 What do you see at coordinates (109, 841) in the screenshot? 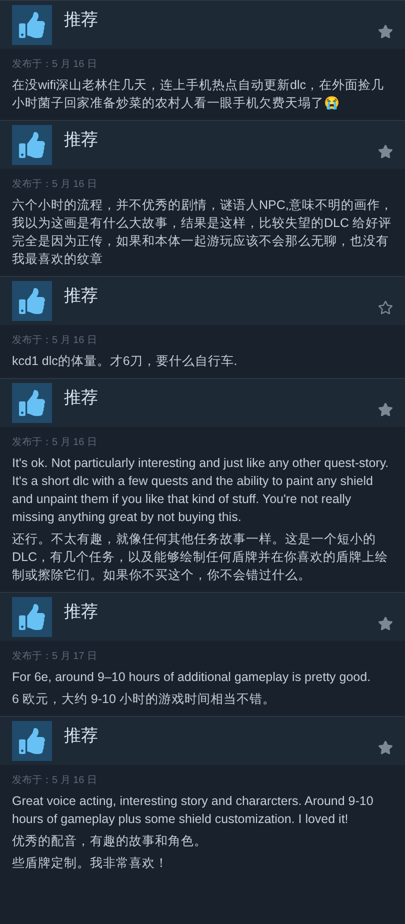
I see `review-text: 优秀的配音，有趣的故事和角色。` at bounding box center [109, 841].